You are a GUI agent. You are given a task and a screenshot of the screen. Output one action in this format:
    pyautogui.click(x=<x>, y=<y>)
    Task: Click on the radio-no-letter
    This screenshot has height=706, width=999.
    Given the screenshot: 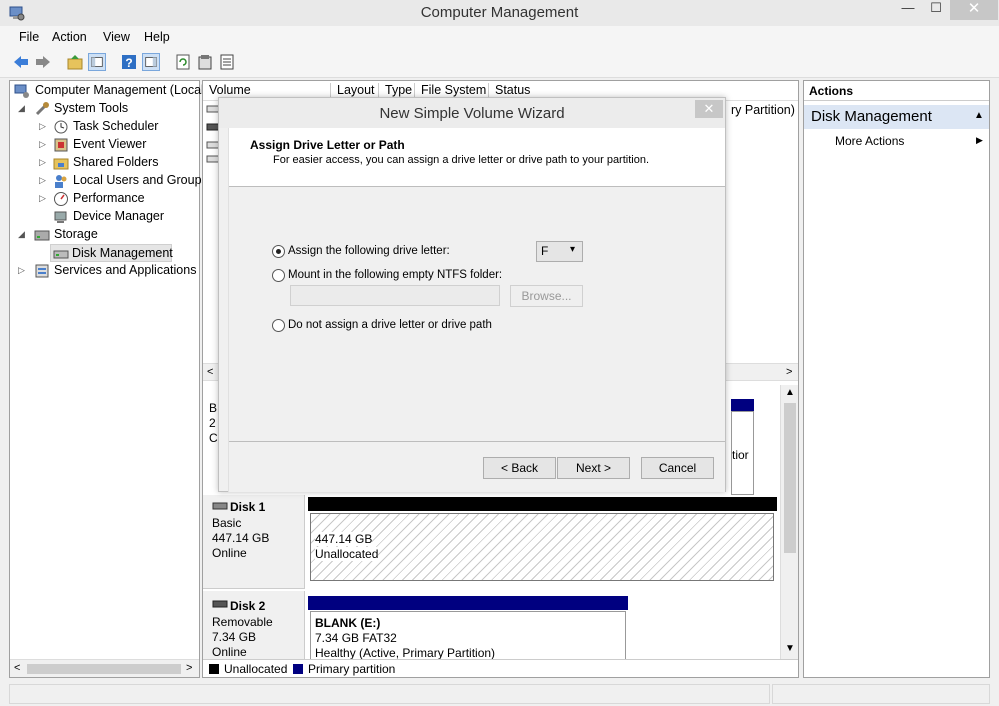 What is the action you would take?
    pyautogui.click(x=278, y=325)
    